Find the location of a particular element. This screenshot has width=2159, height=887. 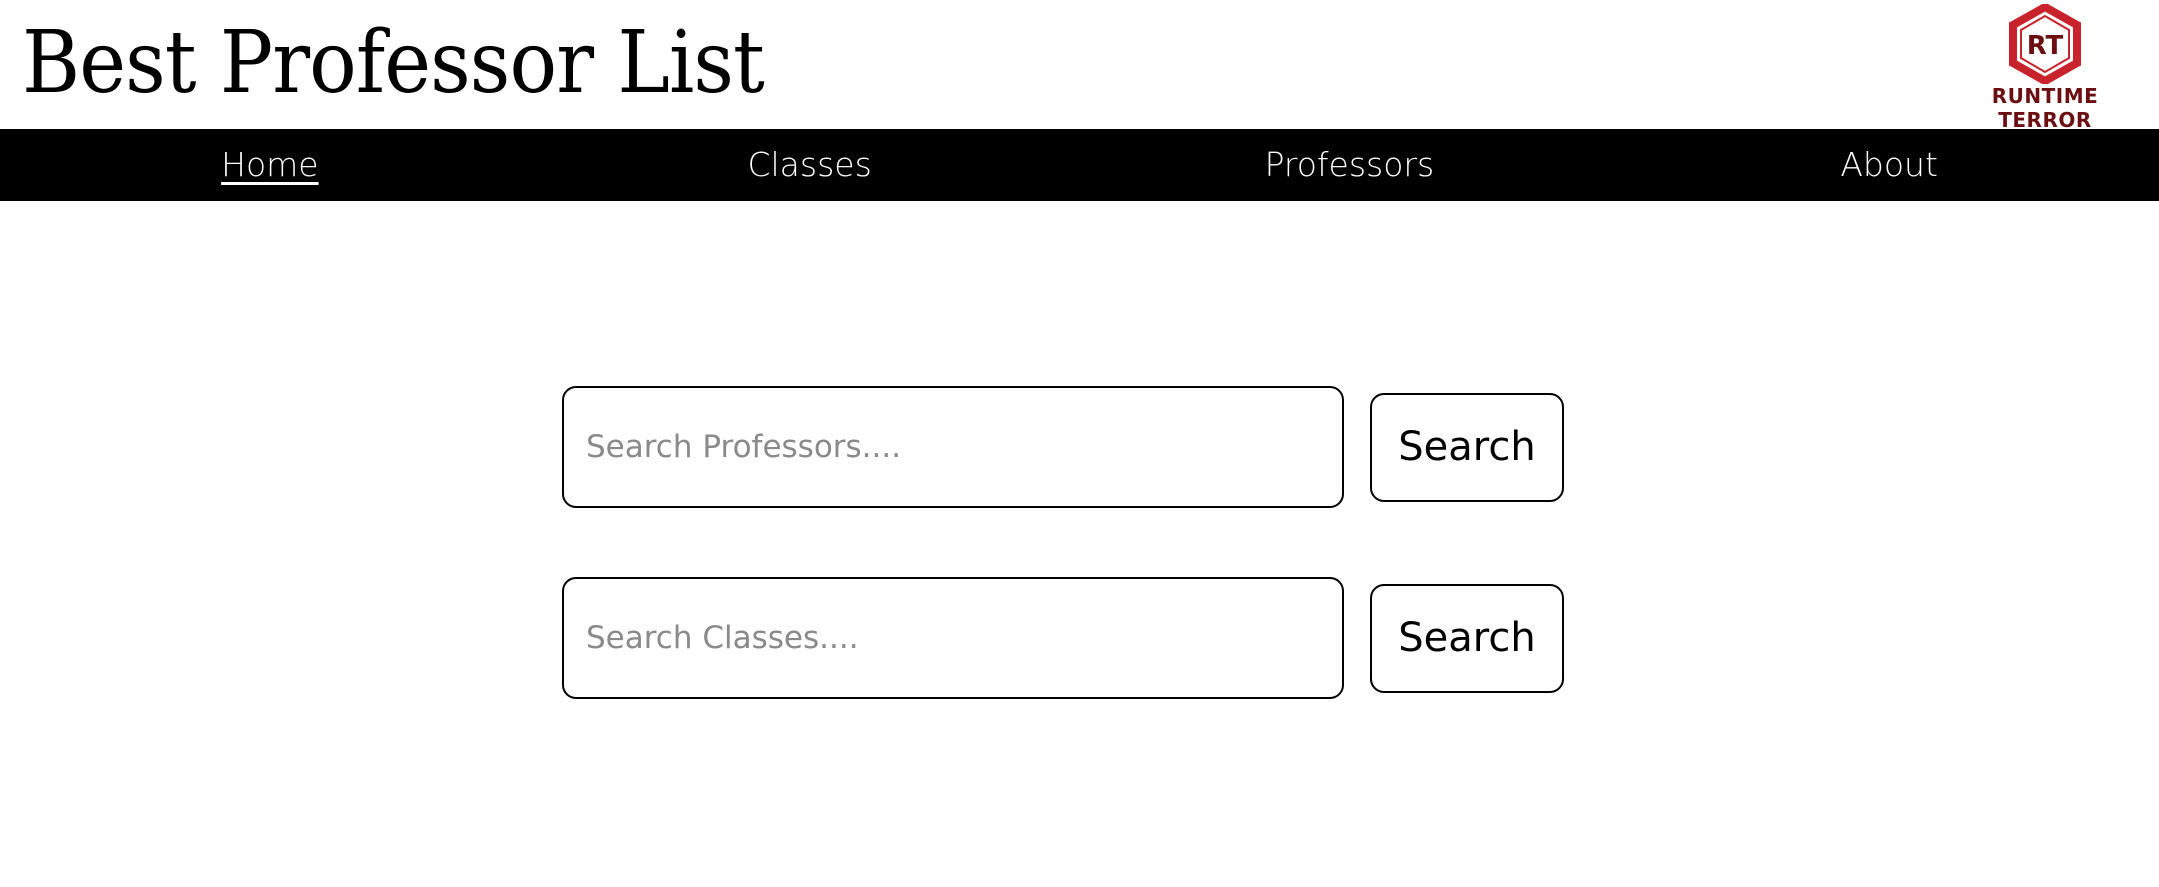

main-nav: Home Classes Professors About is located at coordinates (1079, 165).